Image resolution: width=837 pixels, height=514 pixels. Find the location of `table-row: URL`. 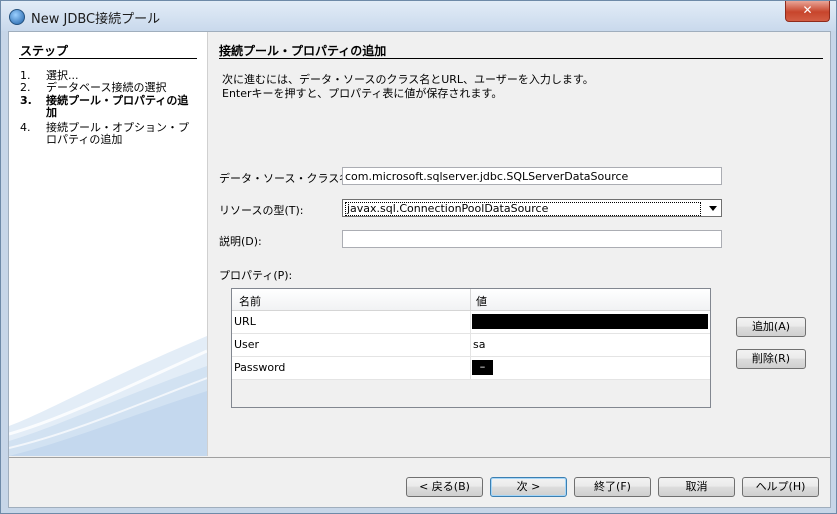

table-row: URL is located at coordinates (471, 322).